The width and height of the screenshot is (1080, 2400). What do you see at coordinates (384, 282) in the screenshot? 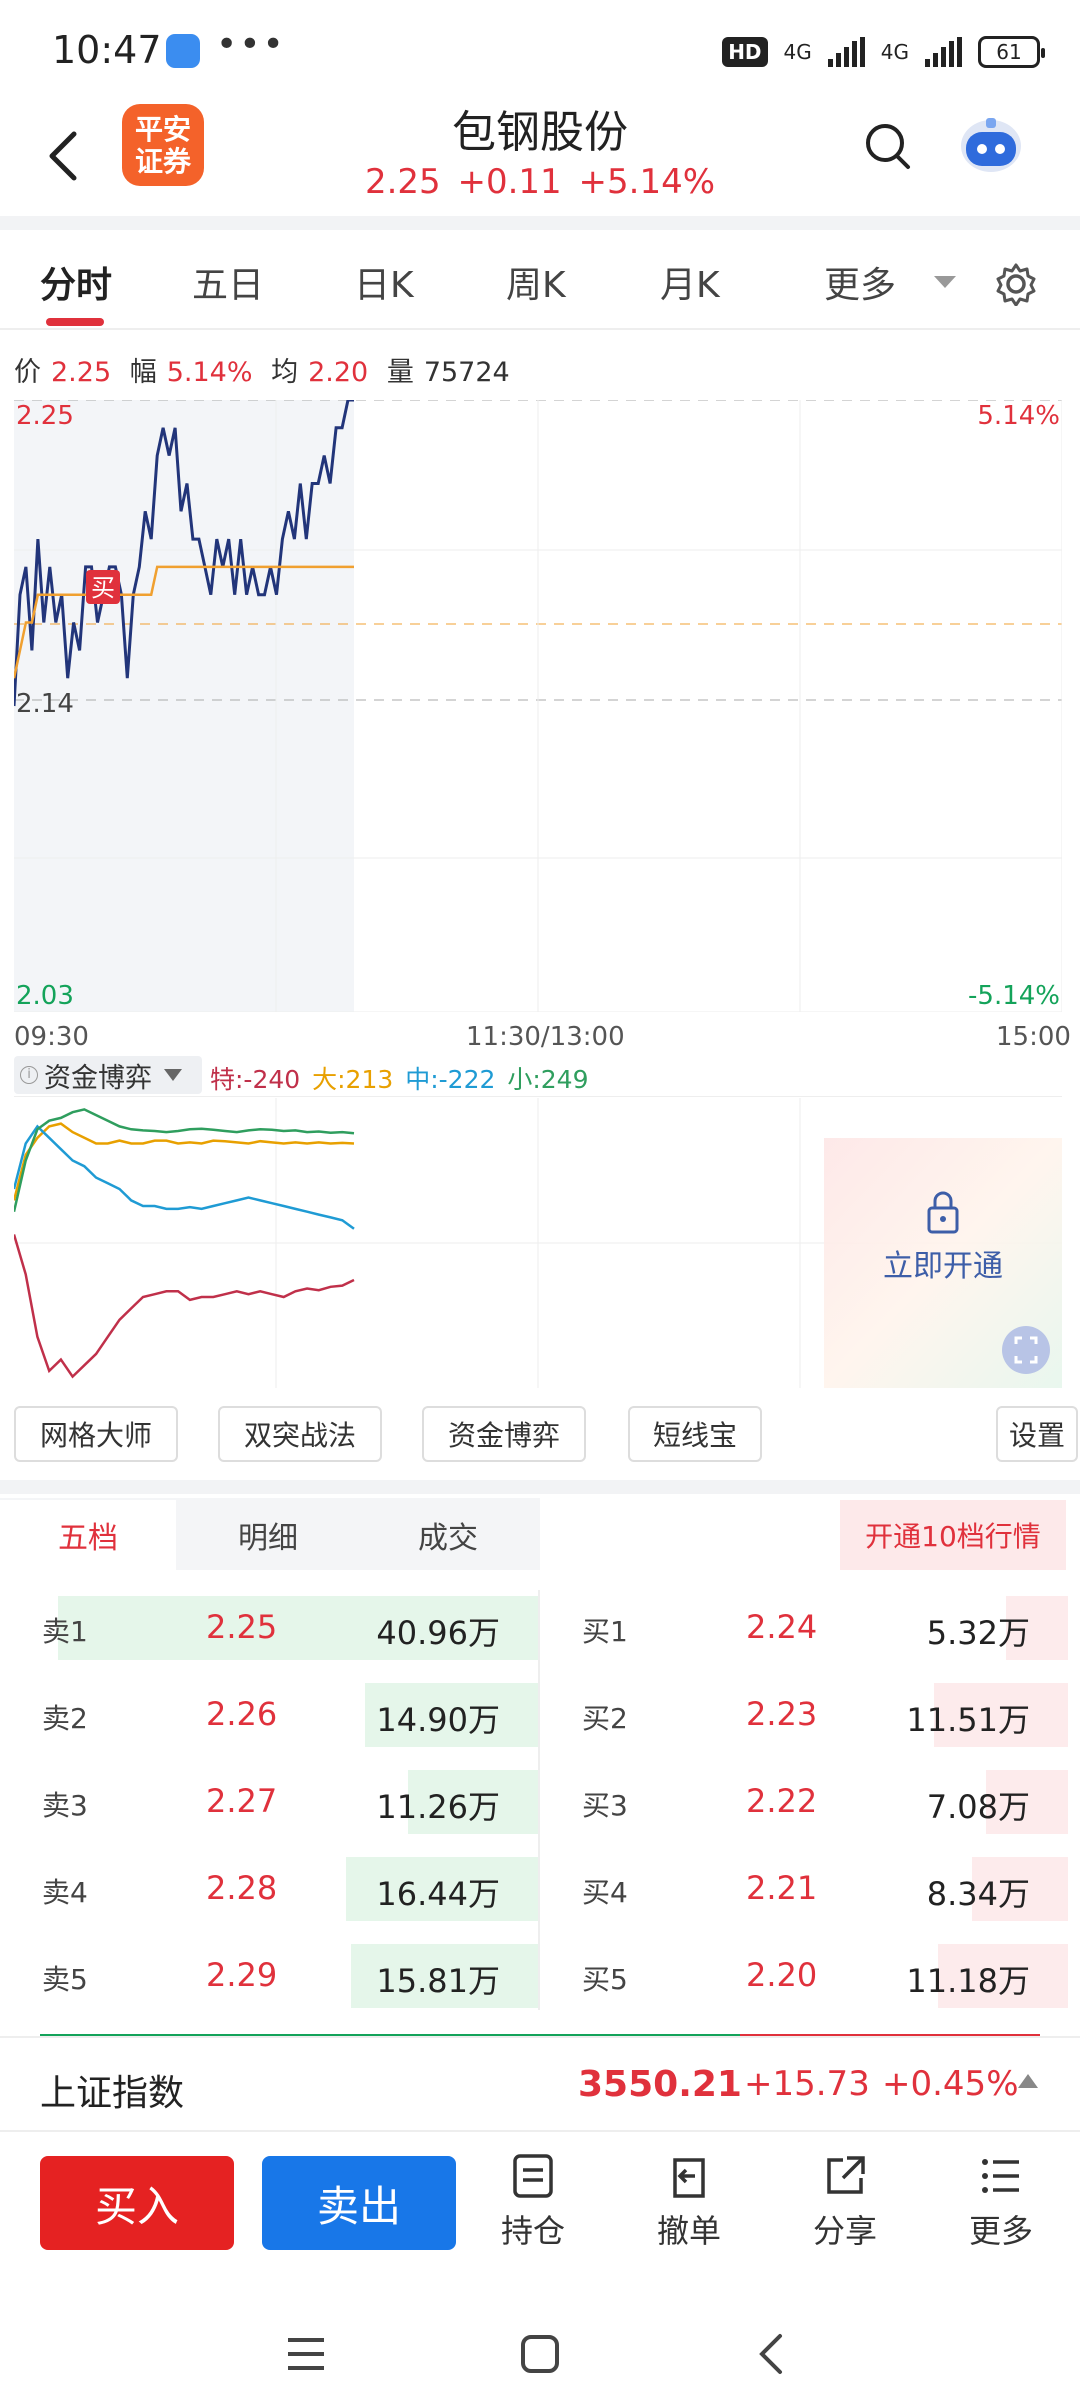
I see `tab-daily-k: 日K` at bounding box center [384, 282].